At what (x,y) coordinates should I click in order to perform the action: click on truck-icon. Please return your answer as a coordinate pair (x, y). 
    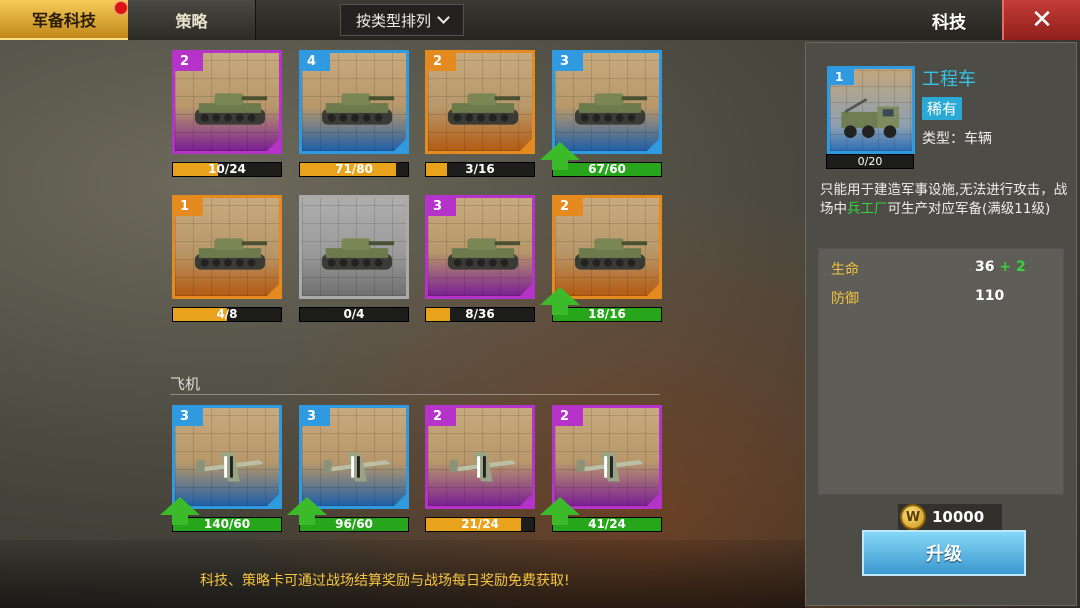
    Looking at the image, I should click on (870, 118).